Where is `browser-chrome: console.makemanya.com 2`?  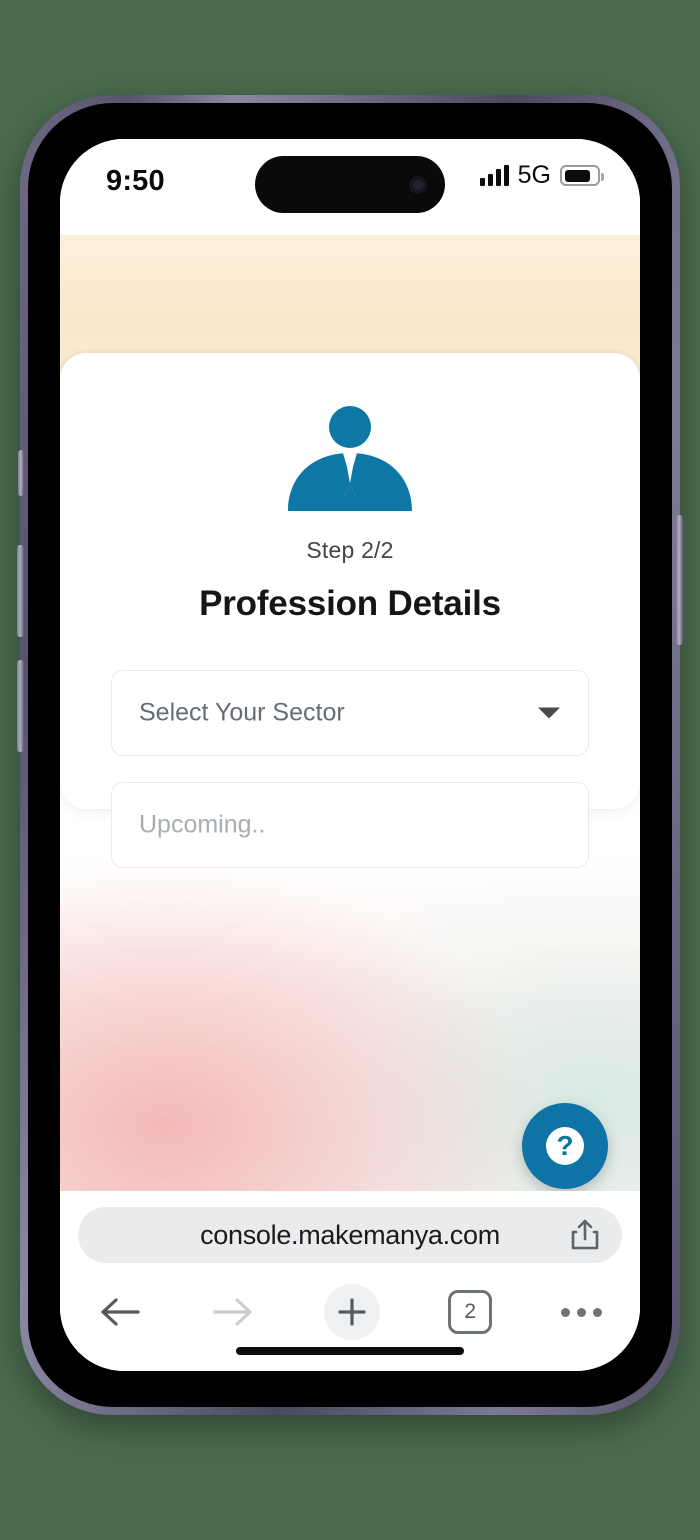 browser-chrome: console.makemanya.com 2 is located at coordinates (350, 1281).